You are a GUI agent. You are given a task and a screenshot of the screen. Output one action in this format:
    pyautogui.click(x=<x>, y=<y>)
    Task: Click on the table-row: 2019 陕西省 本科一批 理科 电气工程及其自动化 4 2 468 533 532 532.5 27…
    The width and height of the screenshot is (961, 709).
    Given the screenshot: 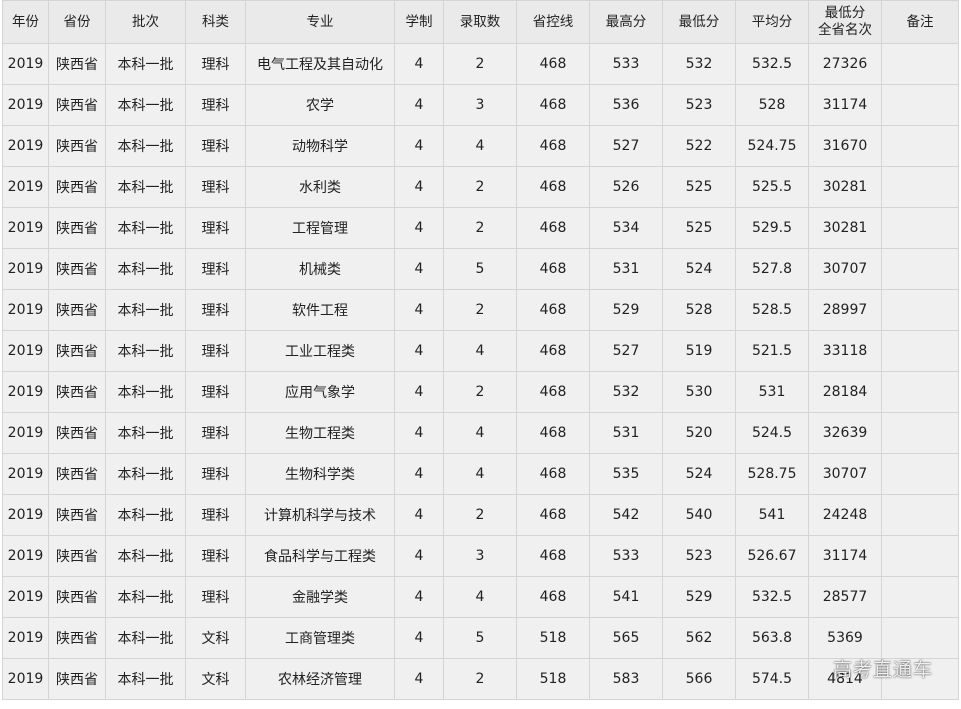 What is the action you would take?
    pyautogui.click(x=480, y=64)
    